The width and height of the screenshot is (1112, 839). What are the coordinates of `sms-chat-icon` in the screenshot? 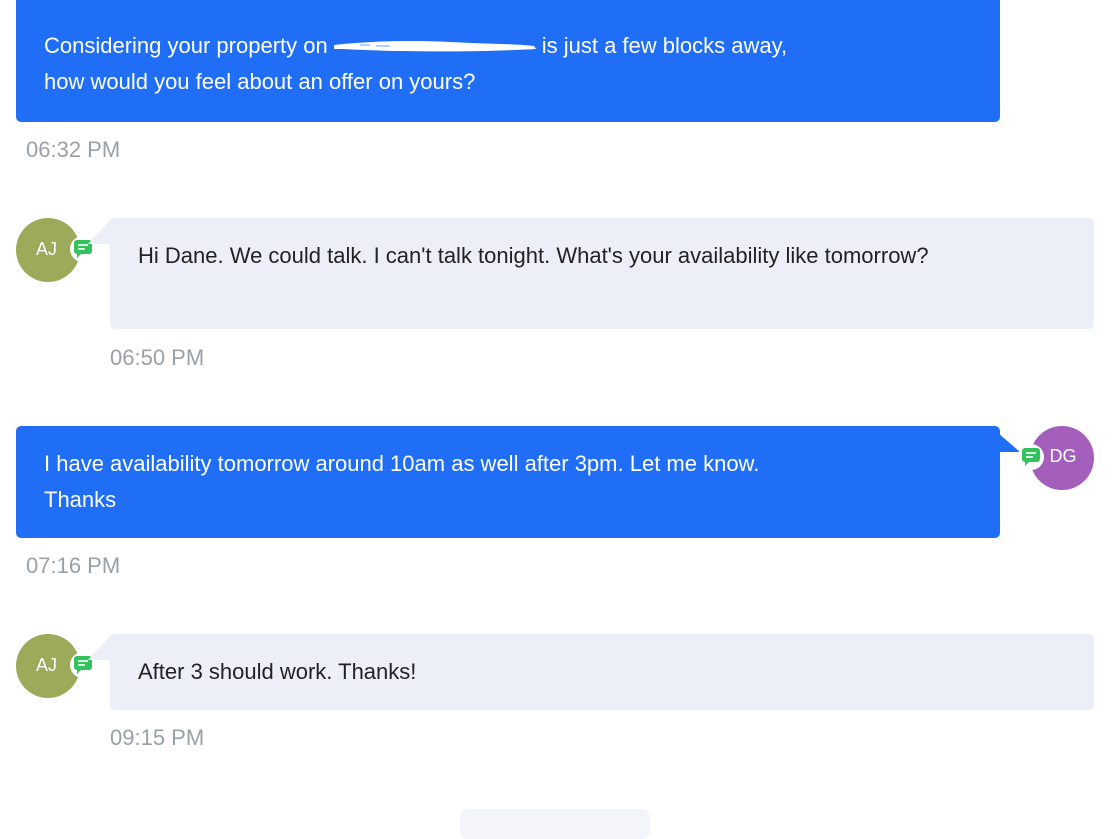 It's located at (1031, 457).